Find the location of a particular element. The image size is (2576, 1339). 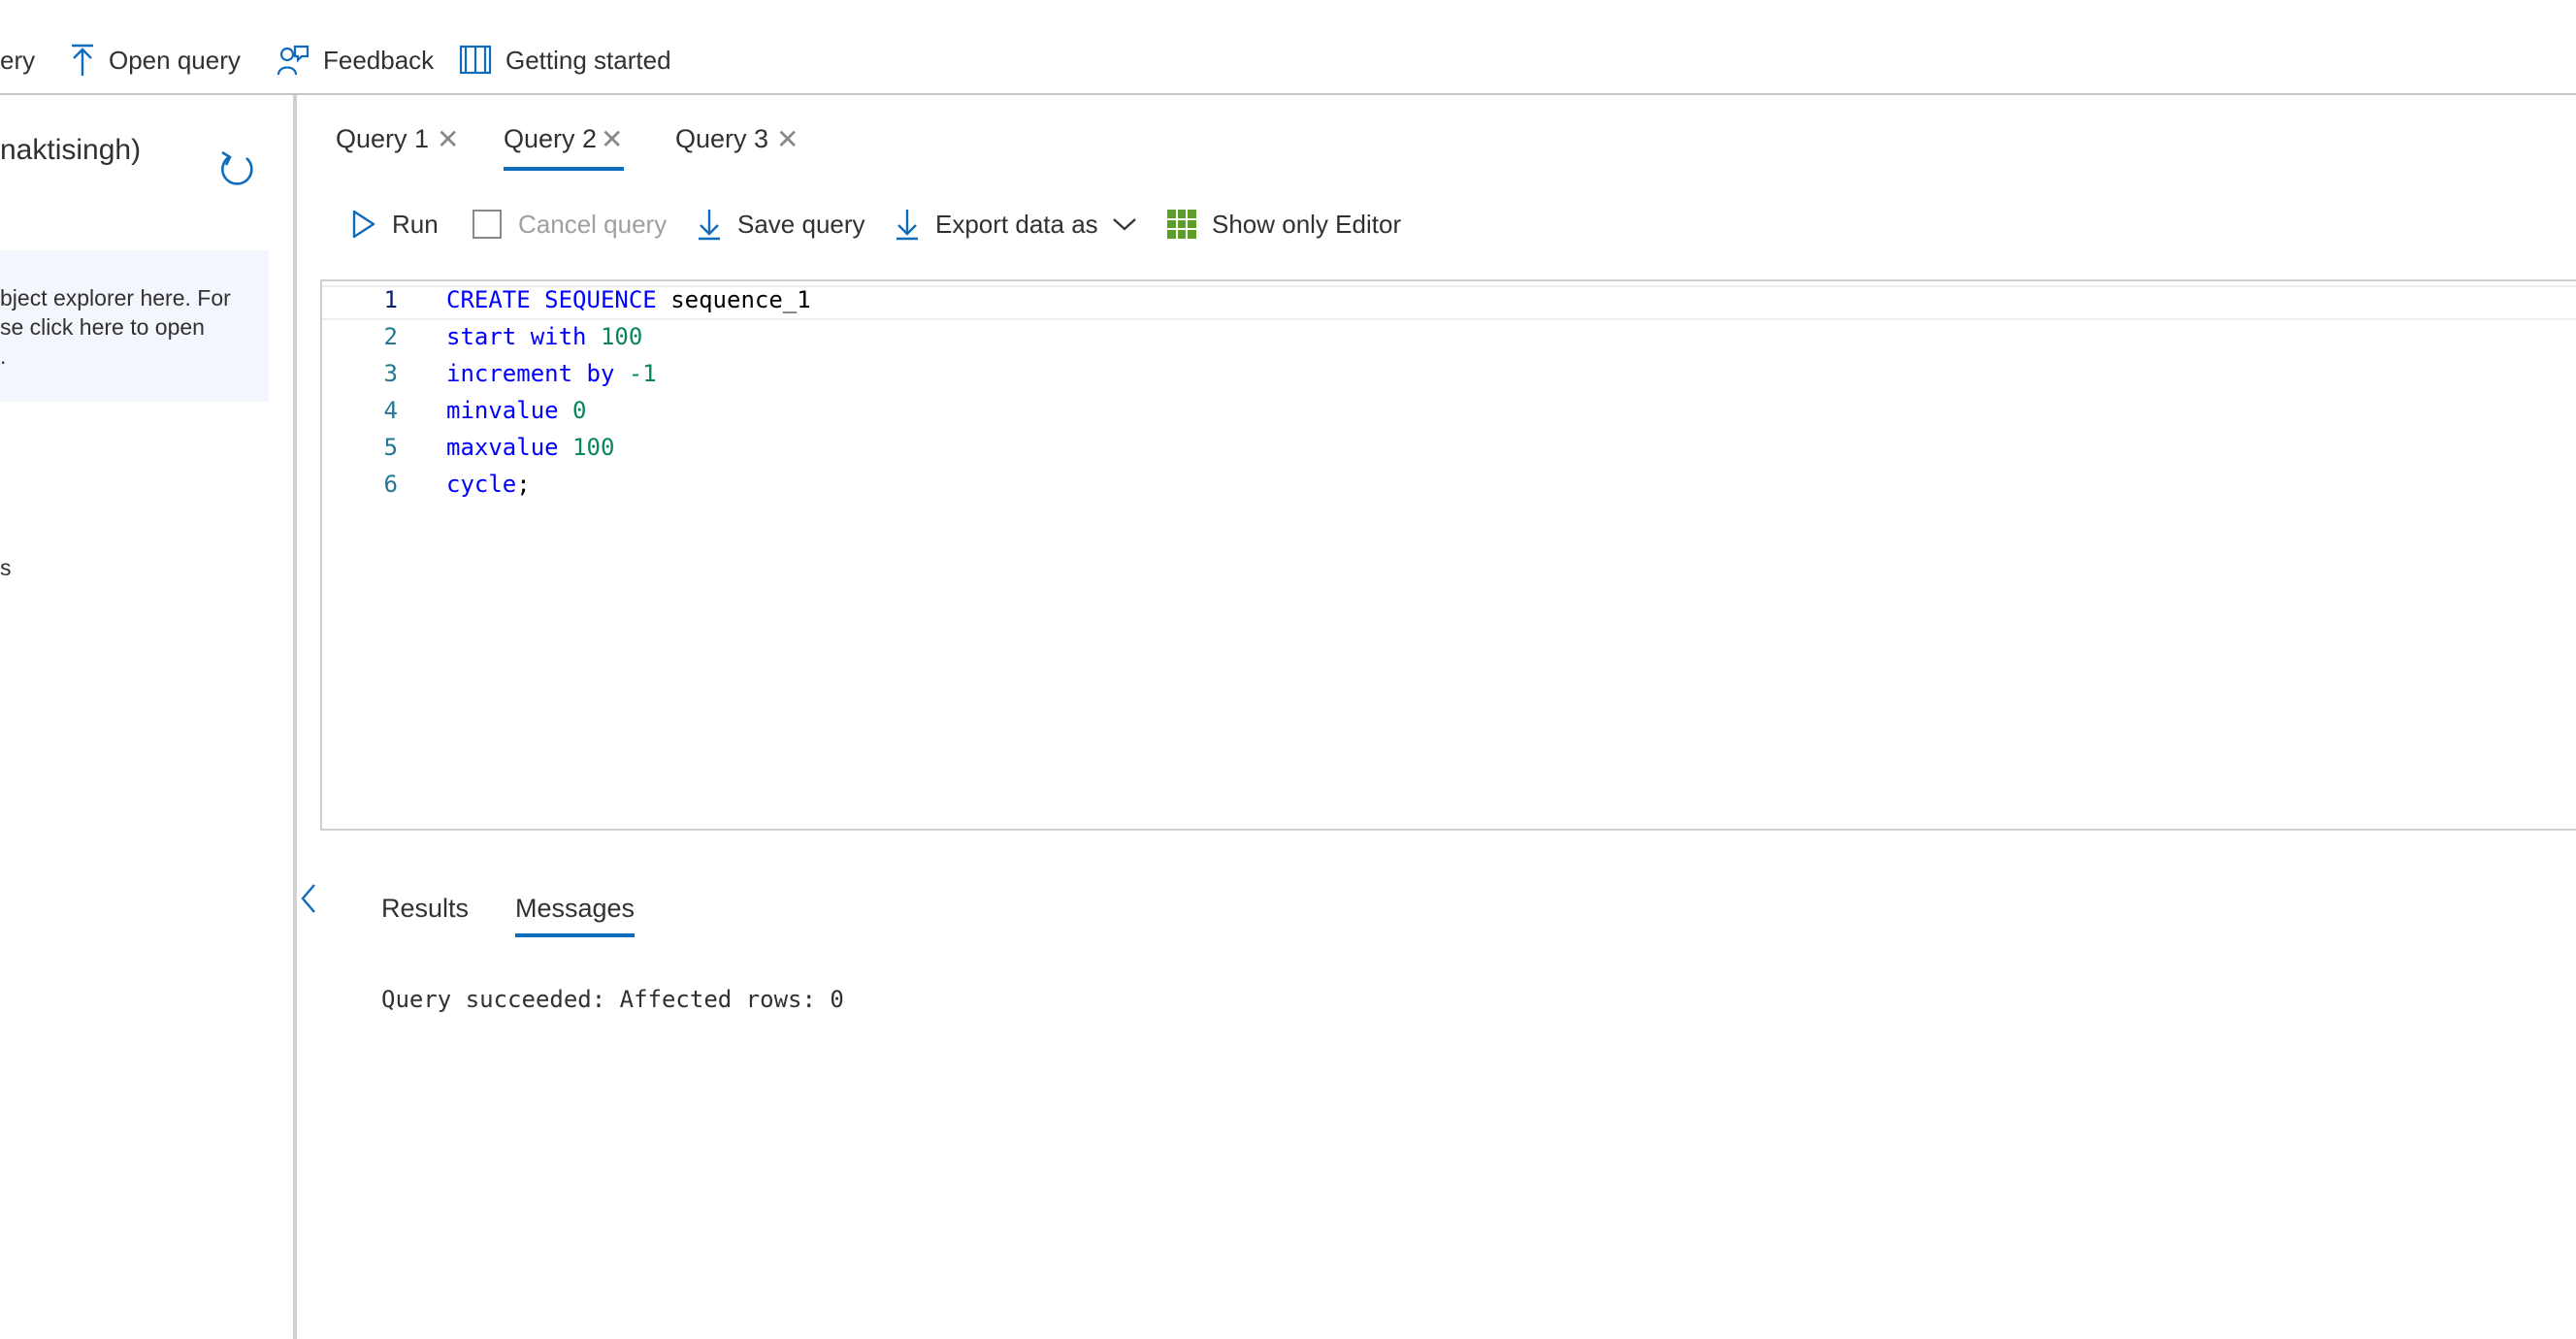

code-line: CREATE SEQUENCE sequence_1 is located at coordinates (629, 299).